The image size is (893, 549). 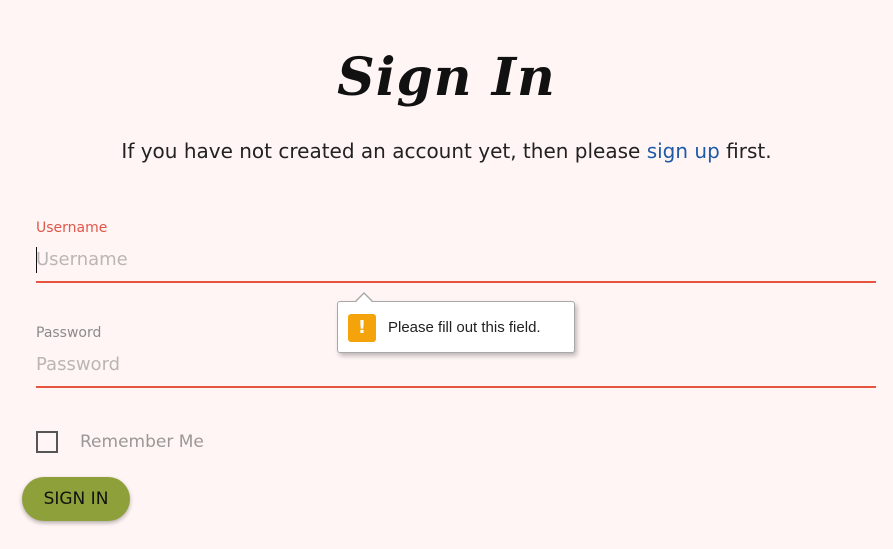 What do you see at coordinates (362, 328) in the screenshot?
I see `warning-icon: !` at bounding box center [362, 328].